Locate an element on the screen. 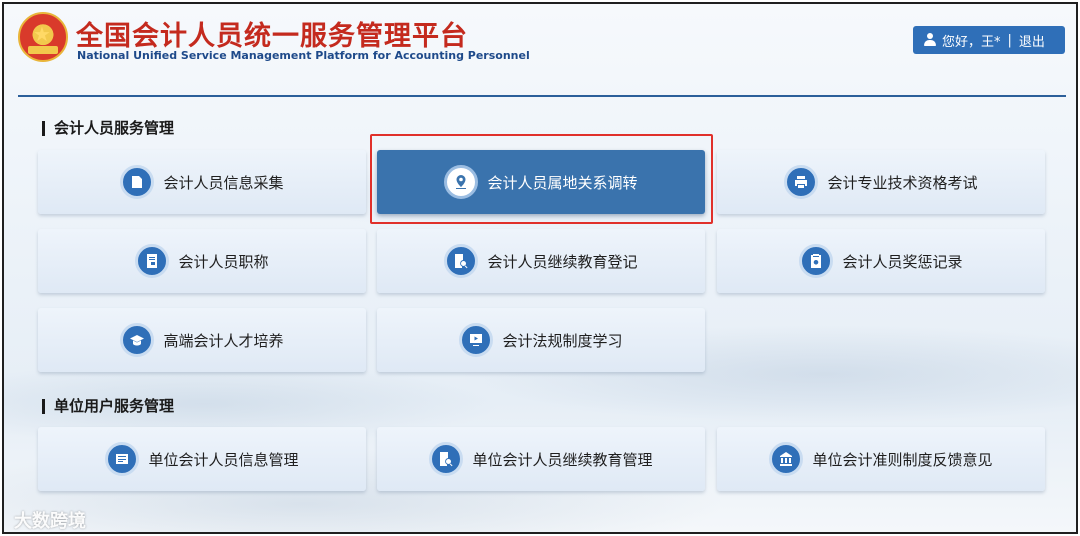 This screenshot has height=536, width=1080. card-label: 单位会计准则制度反馈意见 is located at coordinates (902, 459).